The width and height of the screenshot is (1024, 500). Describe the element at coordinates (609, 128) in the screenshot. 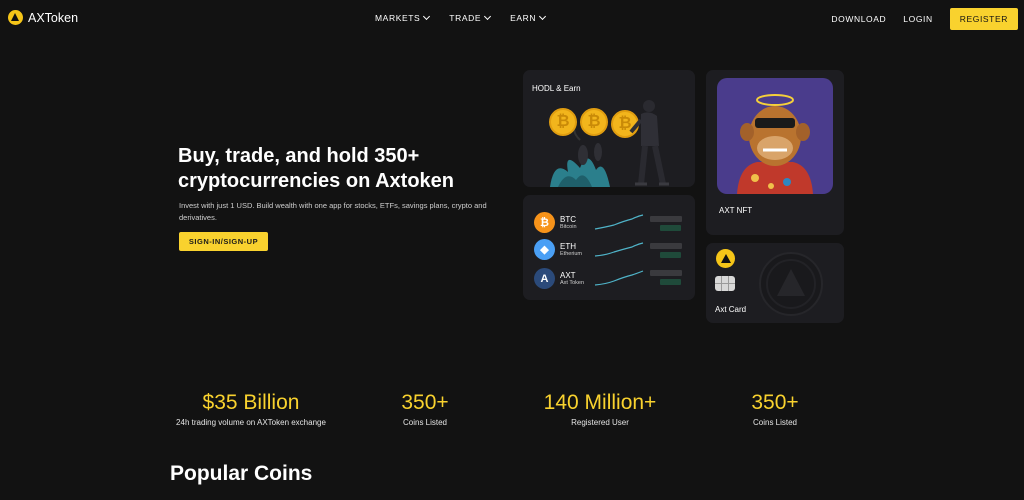

I see `hodl-earn-card: HODL & Earn ₿ ₿ ₿` at that location.